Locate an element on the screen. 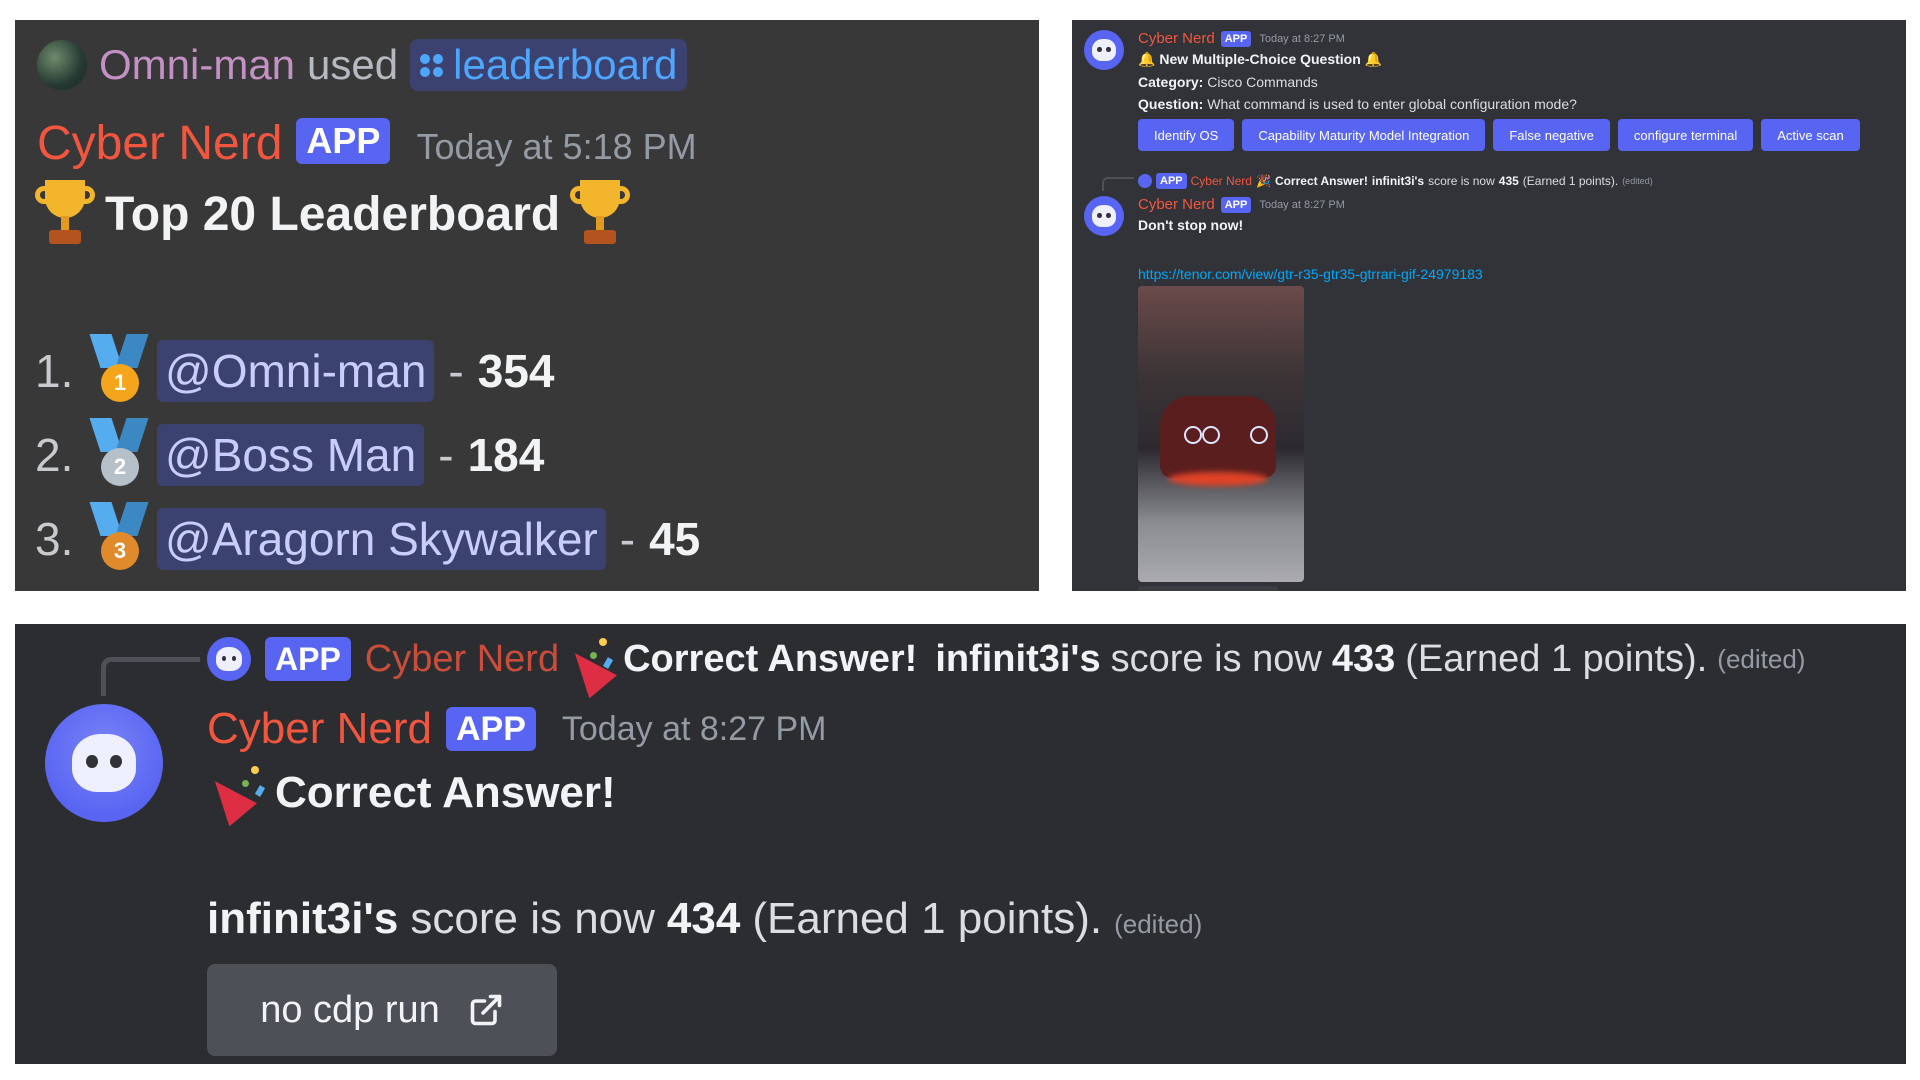 Image resolution: width=1920 pixels, height=1080 pixels. leaderboard-entry: 3. 3 @Aragorn Skywalker - 45 is located at coordinates (367, 539).